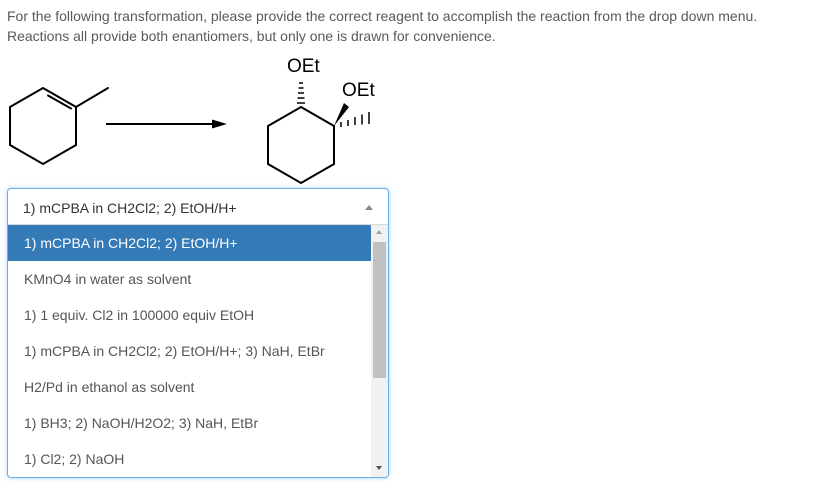 This screenshot has width=815, height=490. What do you see at coordinates (369, 207) in the screenshot?
I see `caret-up-icon` at bounding box center [369, 207].